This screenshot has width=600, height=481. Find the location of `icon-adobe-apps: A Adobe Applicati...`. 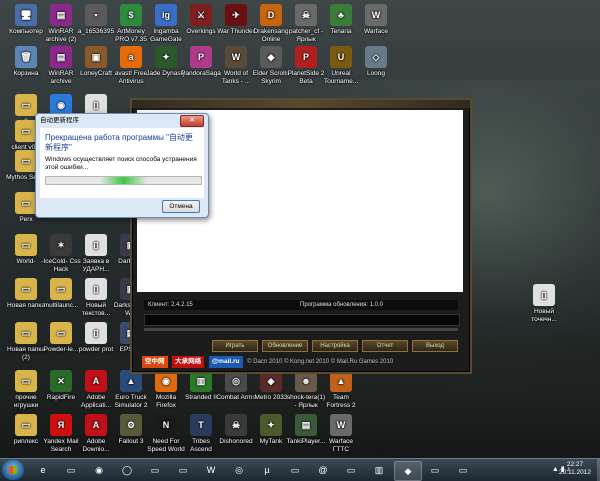

icon-adobe-apps: A Adobe Applicati... is located at coordinates (96, 390).